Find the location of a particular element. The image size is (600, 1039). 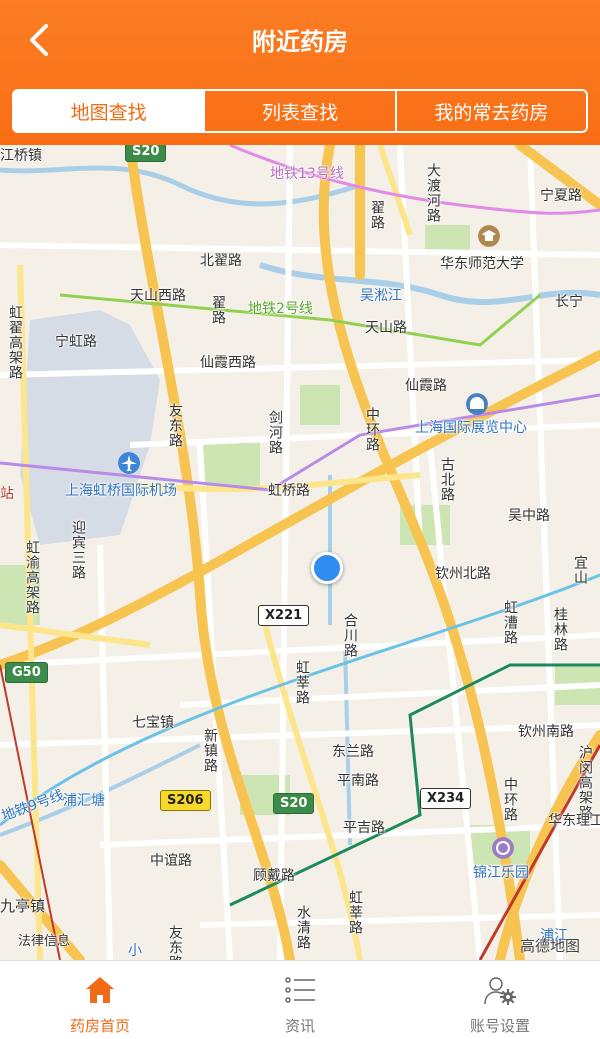

map-label: 沪闵高架路 is located at coordinates (585, 782).